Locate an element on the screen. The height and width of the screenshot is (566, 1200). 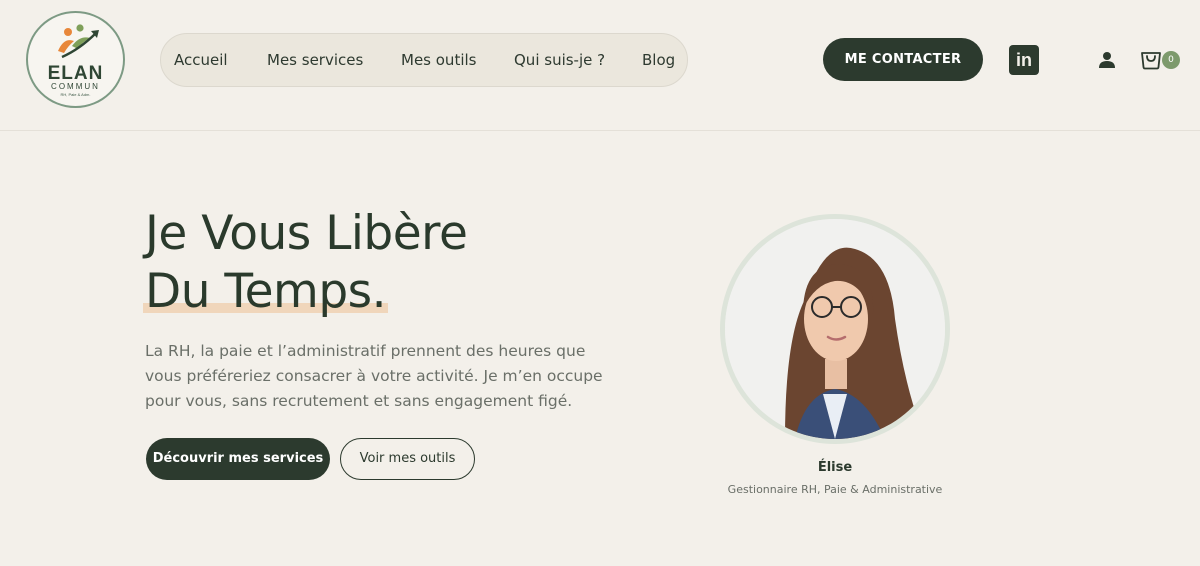
nav-item-mes-outils: Mes outils is located at coordinates (438, 60).